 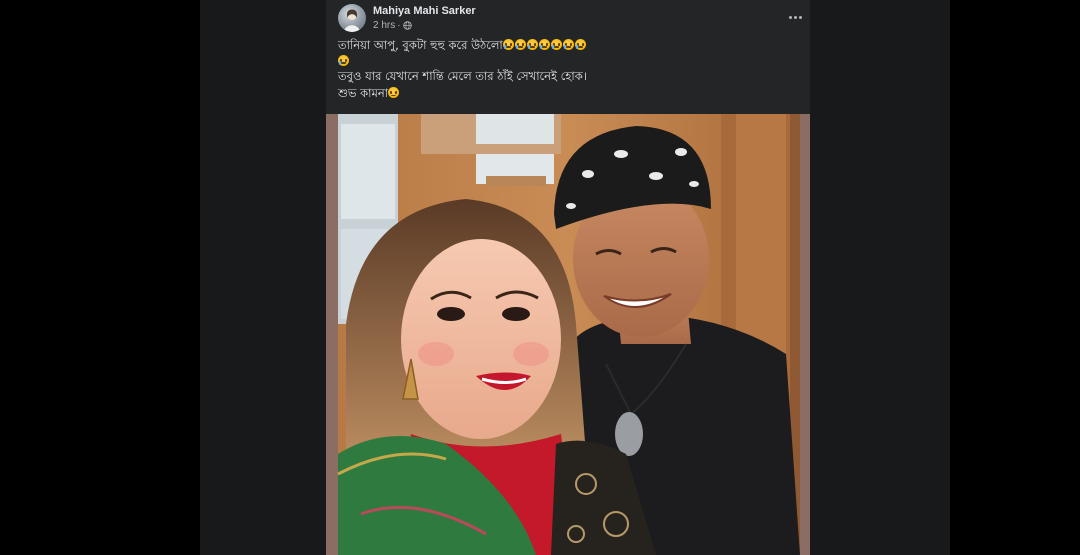 What do you see at coordinates (568, 94) in the screenshot?
I see `post-line-4: শুভ কামনা` at bounding box center [568, 94].